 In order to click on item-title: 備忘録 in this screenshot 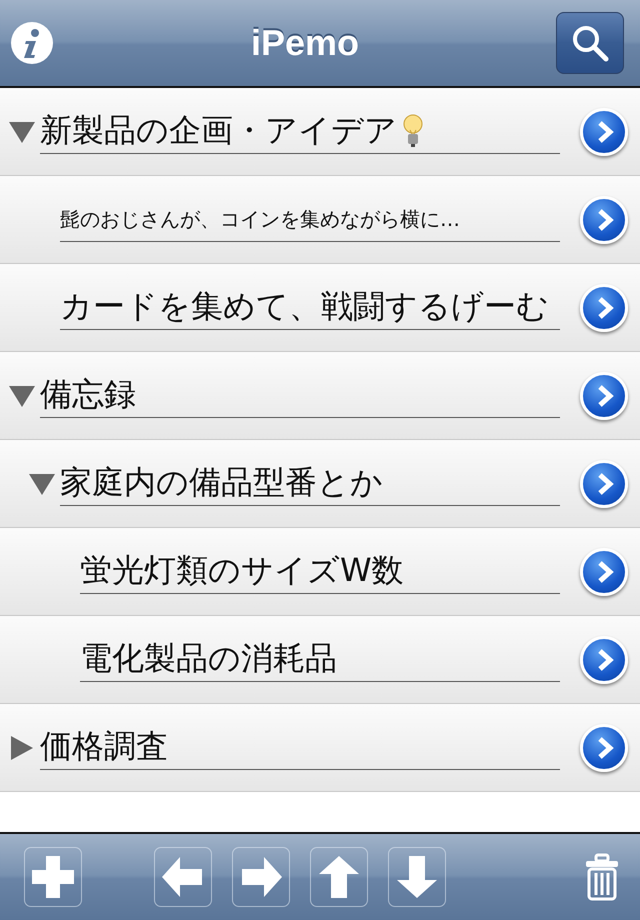, I will do `click(88, 394)`.